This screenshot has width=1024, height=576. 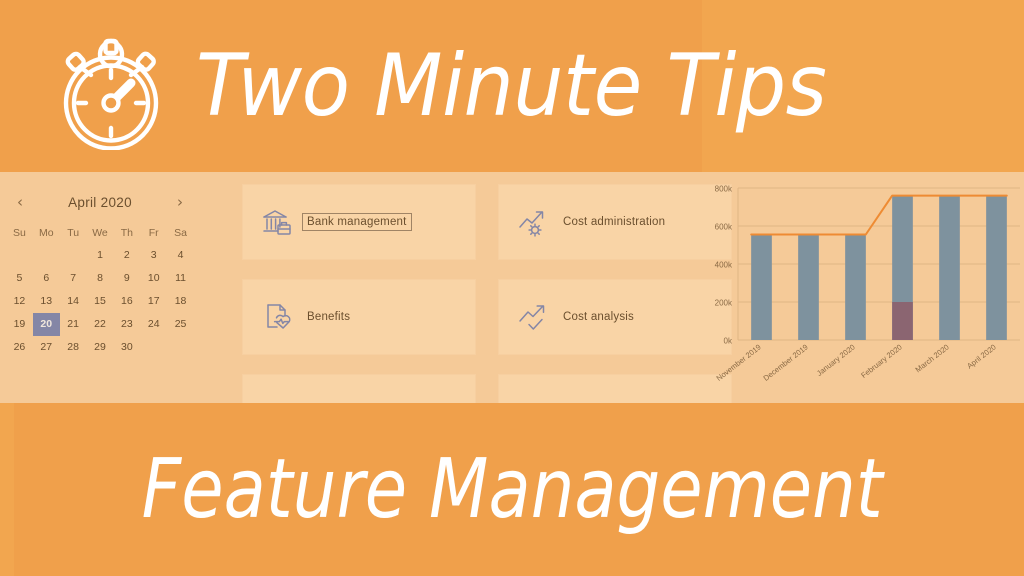 What do you see at coordinates (180, 202) in the screenshot?
I see `chevron-right-icon: ›` at bounding box center [180, 202].